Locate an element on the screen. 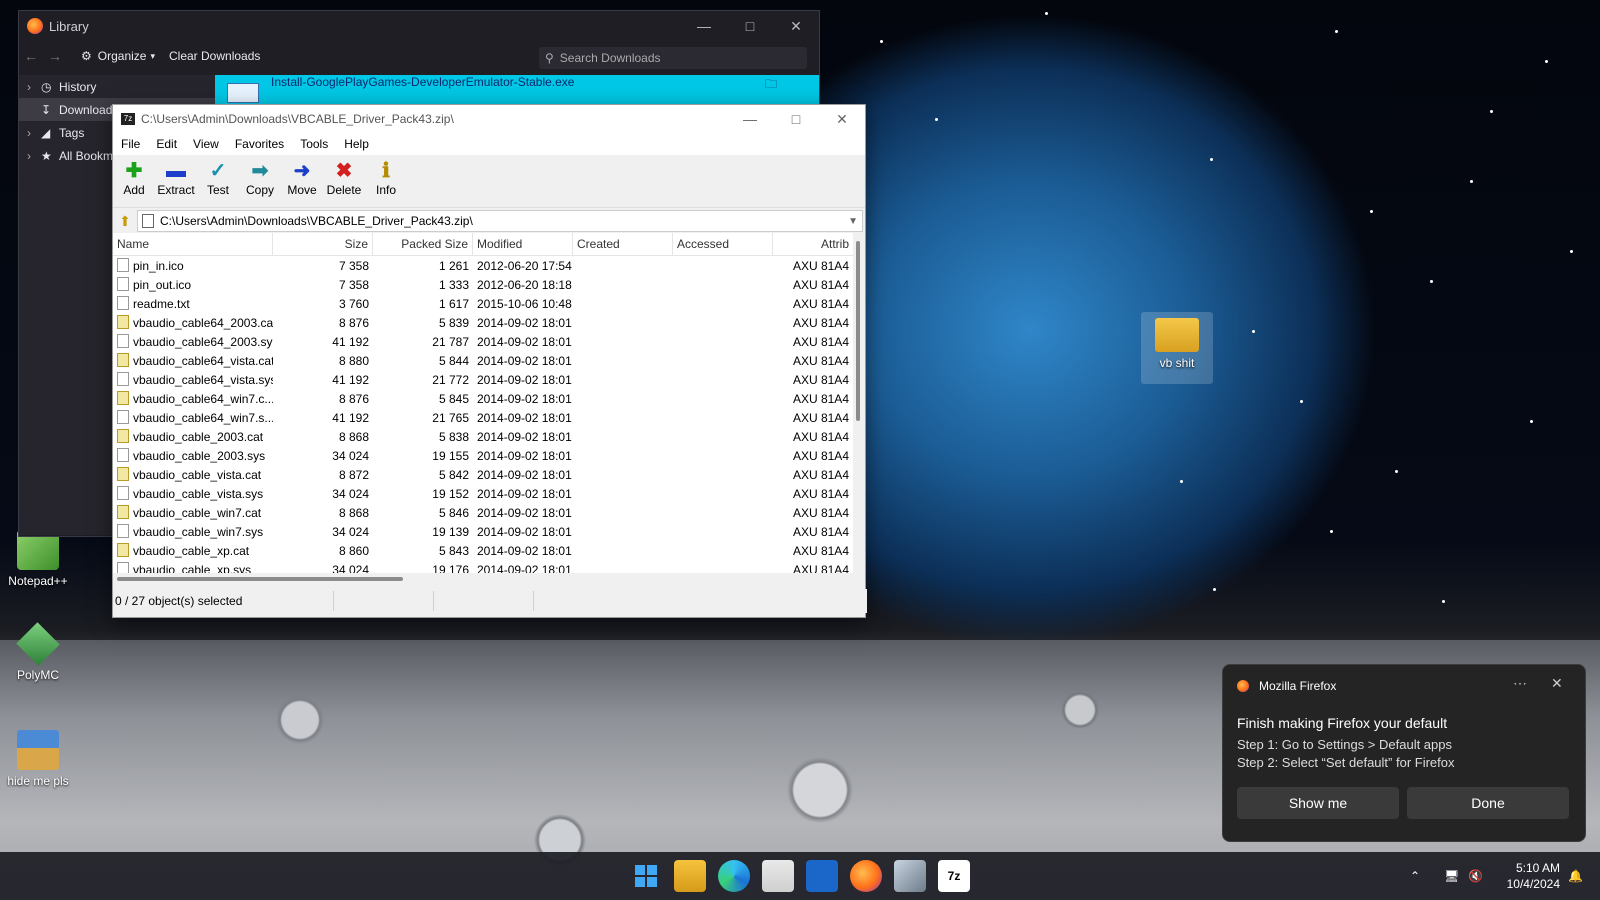 The width and height of the screenshot is (1600, 900). copy-button: ➡ Copy is located at coordinates (260, 181).